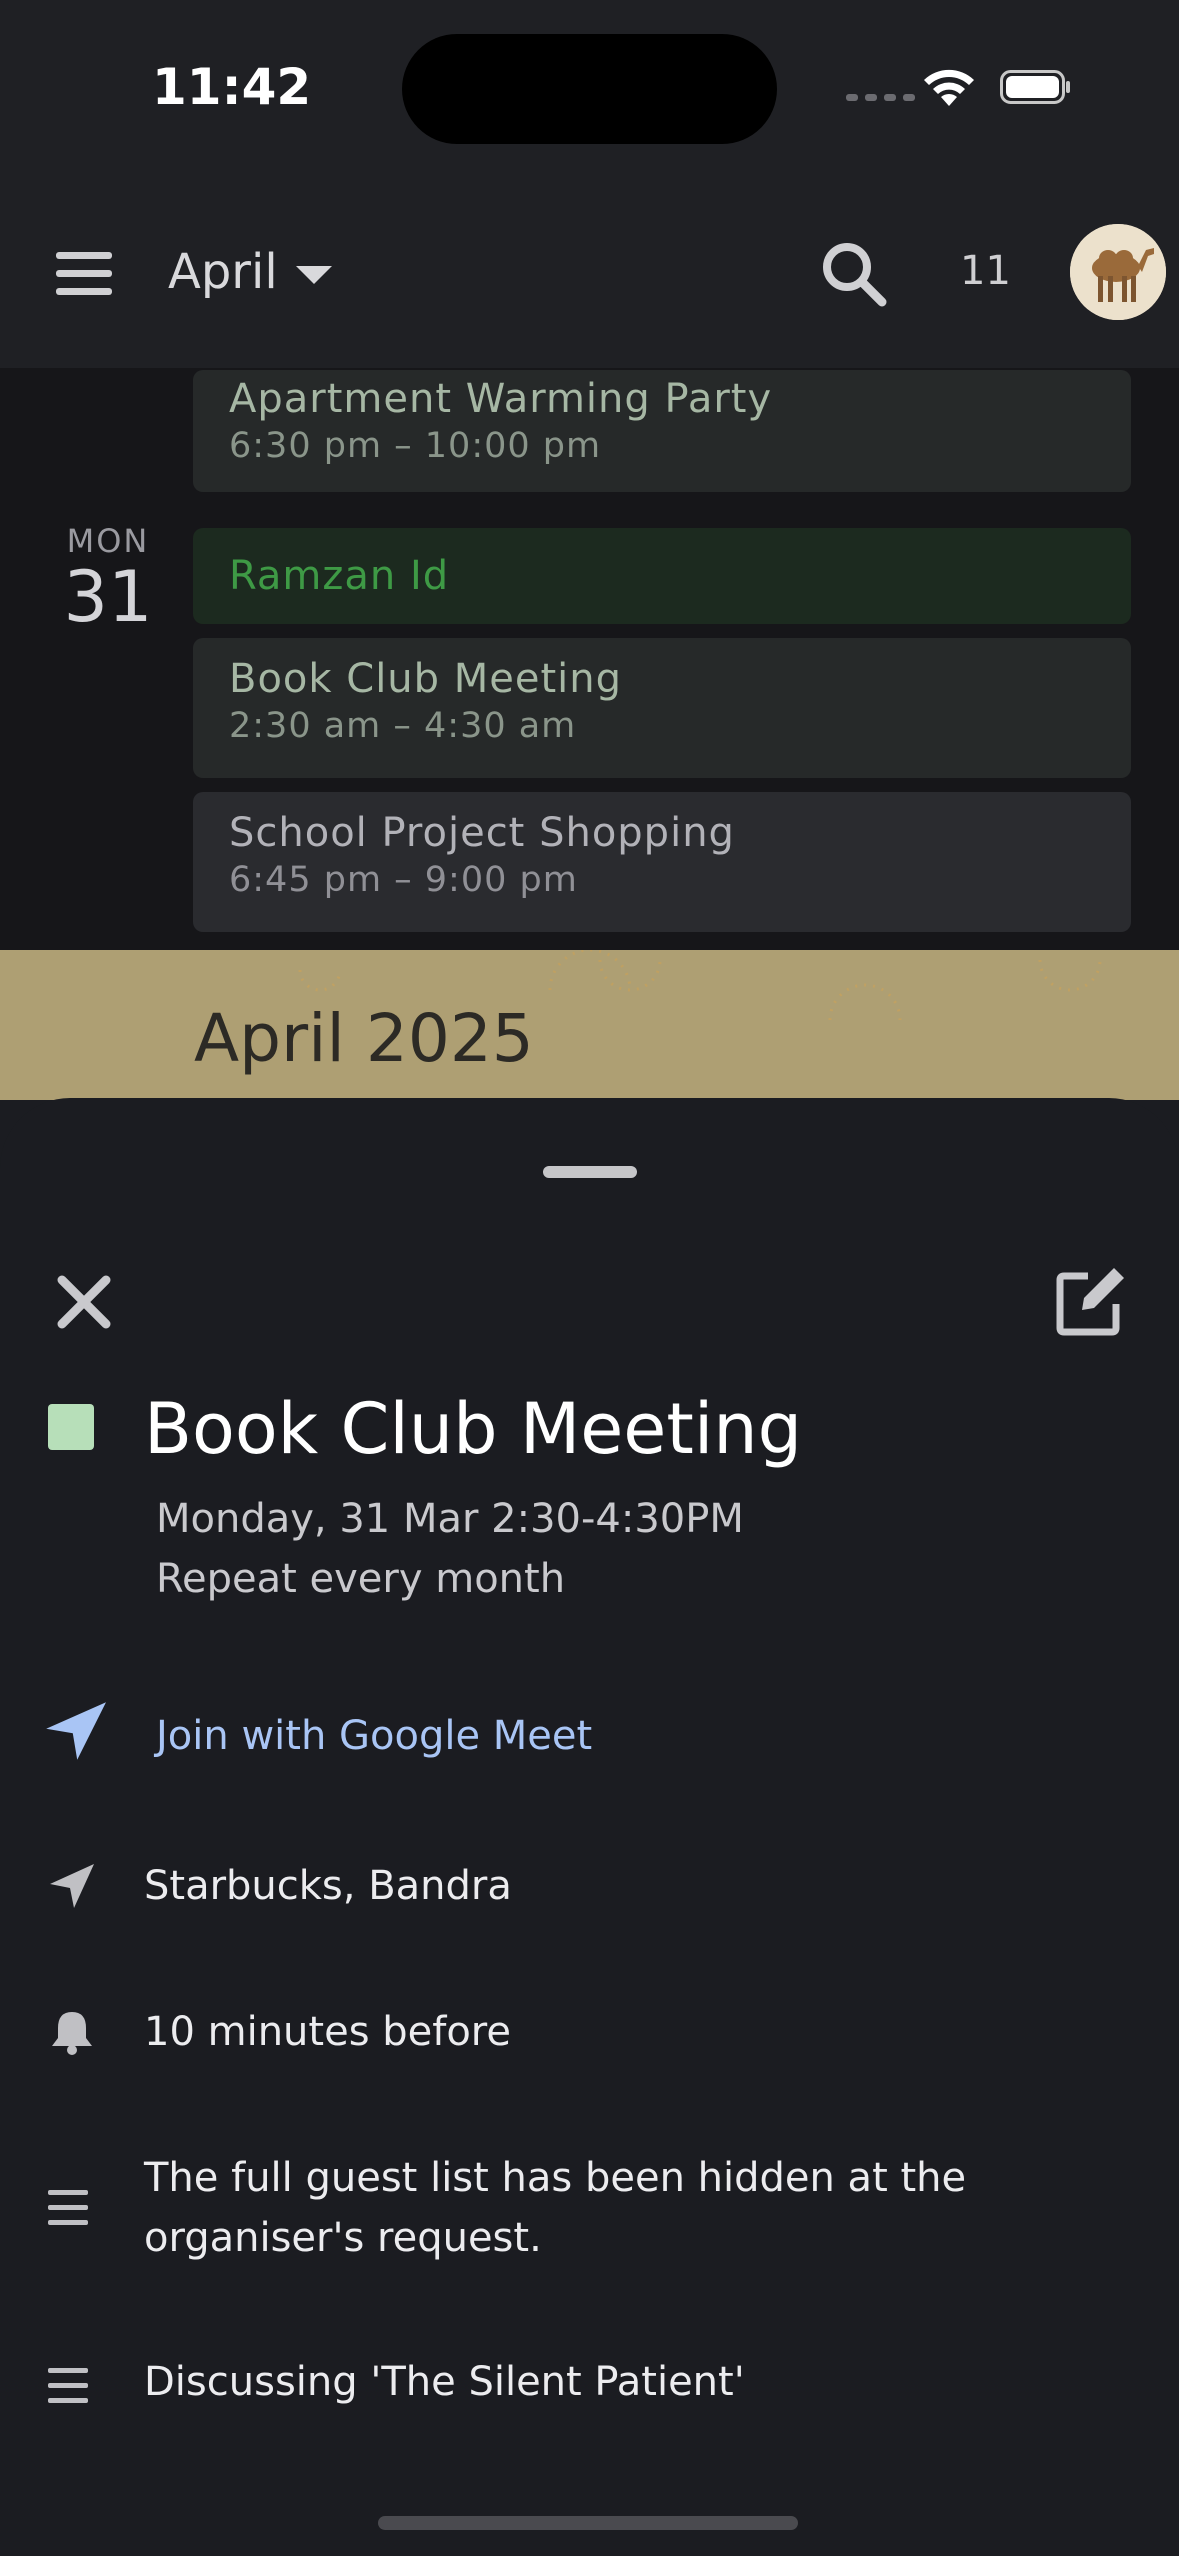 The image size is (1179, 2556). Describe the element at coordinates (76, 1731) in the screenshot. I see `navigation-arrow-icon` at that location.